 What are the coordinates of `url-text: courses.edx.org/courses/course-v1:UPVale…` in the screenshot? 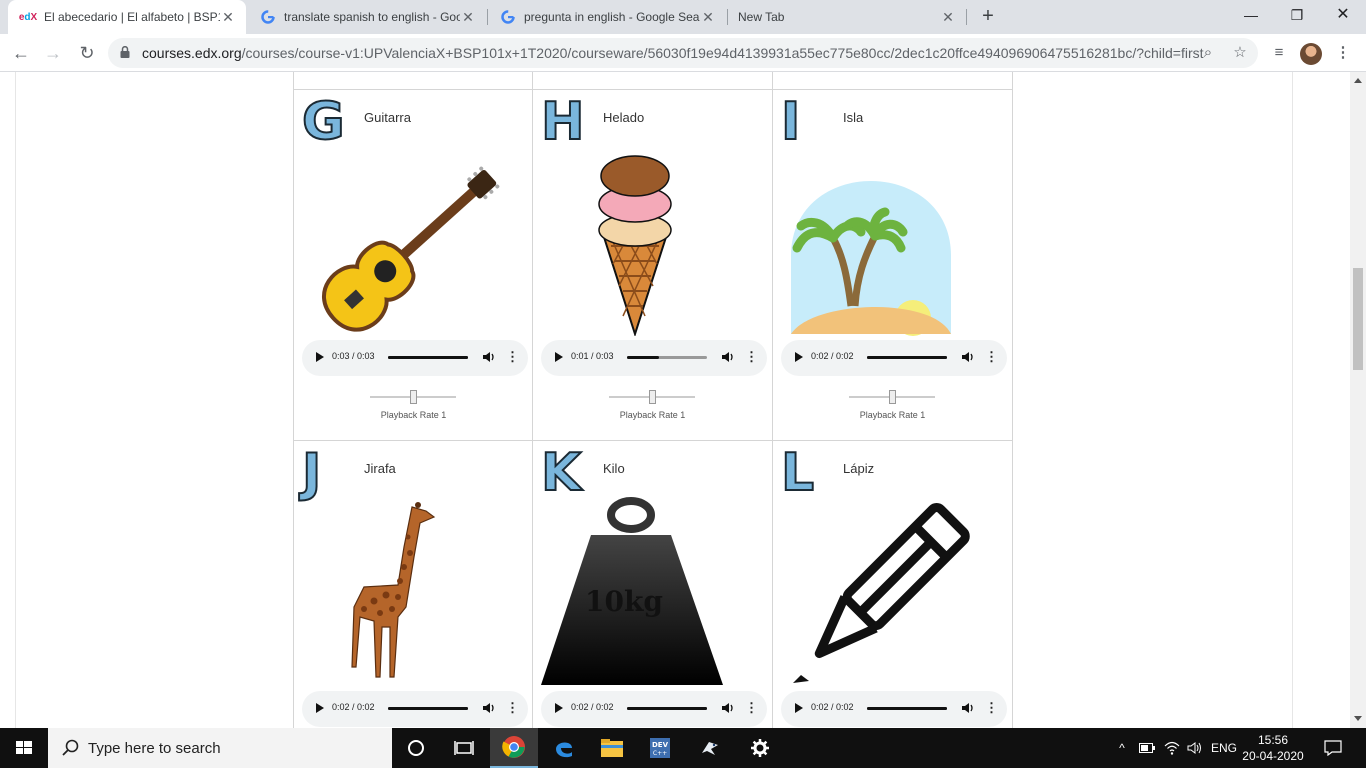 It's located at (673, 53).